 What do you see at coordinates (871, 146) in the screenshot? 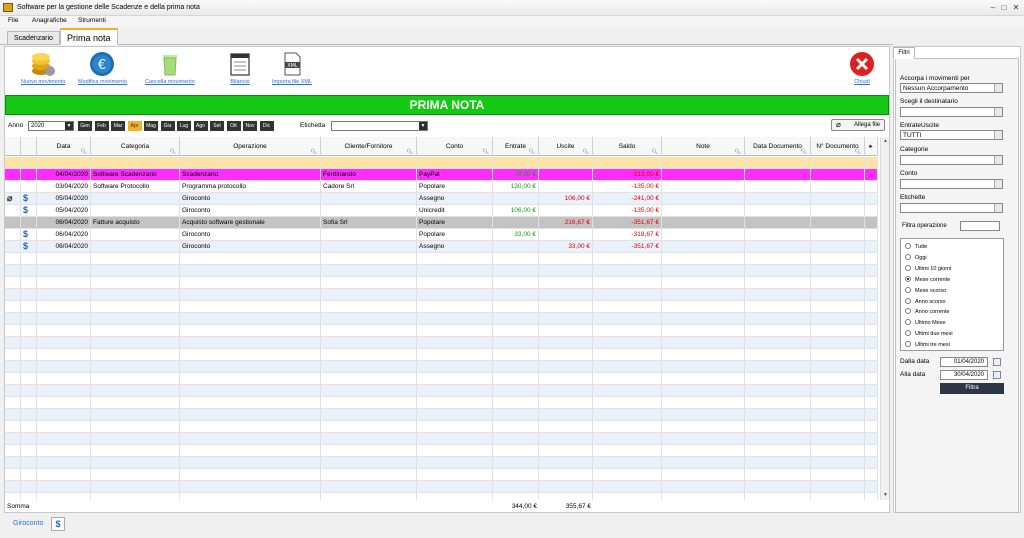
I see `expand-columns-icon: ▸` at bounding box center [871, 146].